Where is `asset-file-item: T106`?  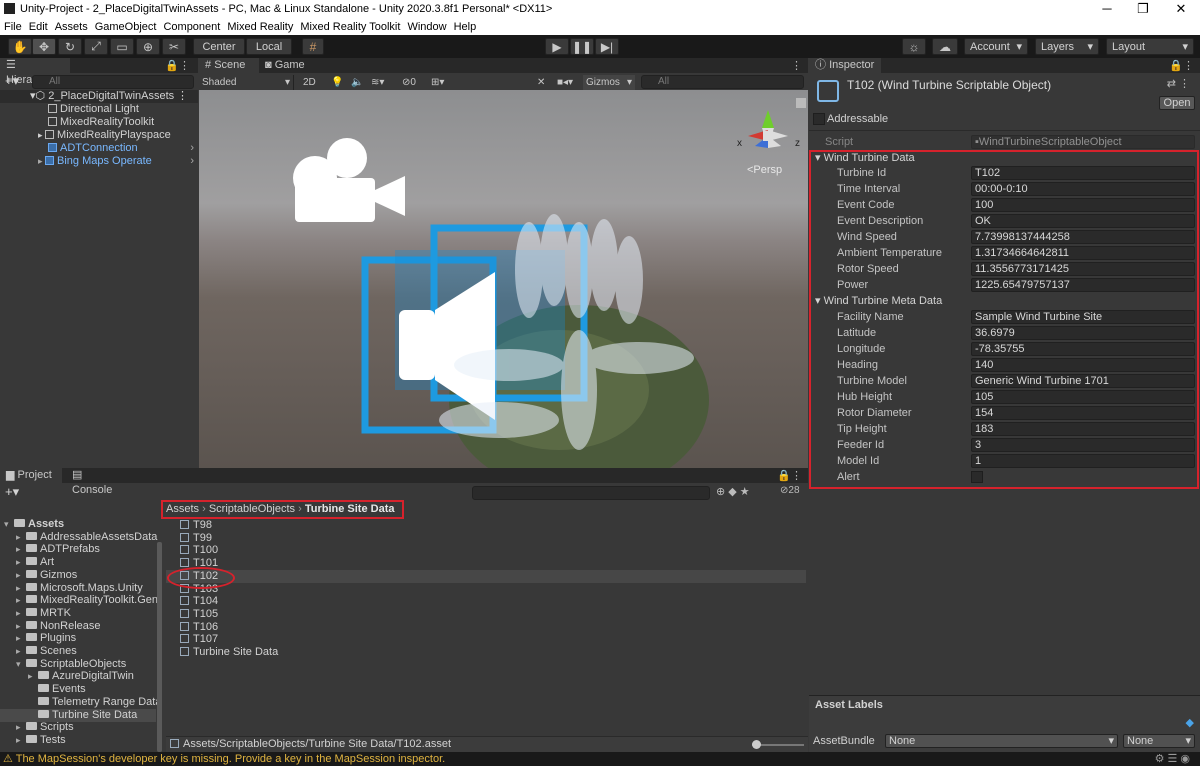
asset-file-item: T106 is located at coordinates (486, 627).